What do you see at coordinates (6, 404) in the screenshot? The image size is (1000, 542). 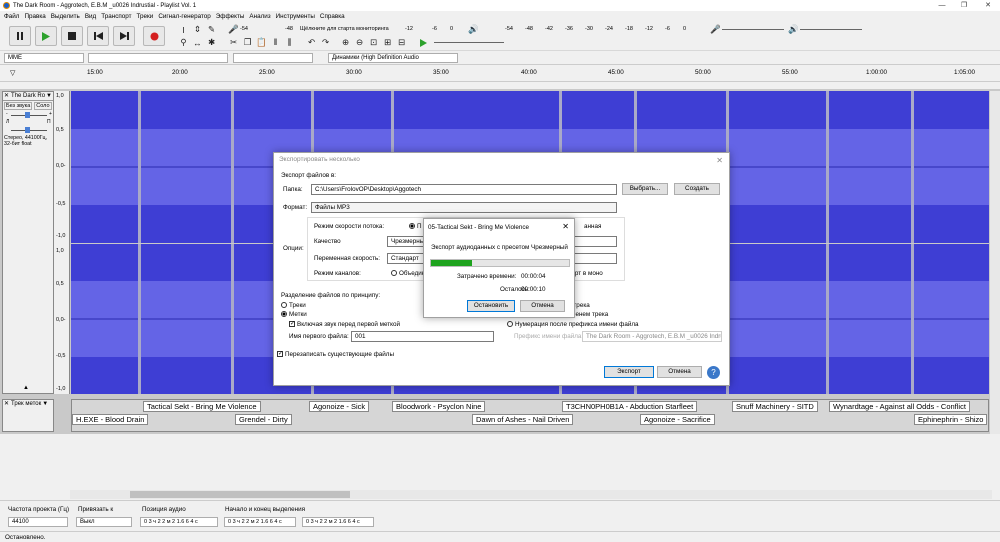 I see `label-track-close-icon: ✕` at bounding box center [6, 404].